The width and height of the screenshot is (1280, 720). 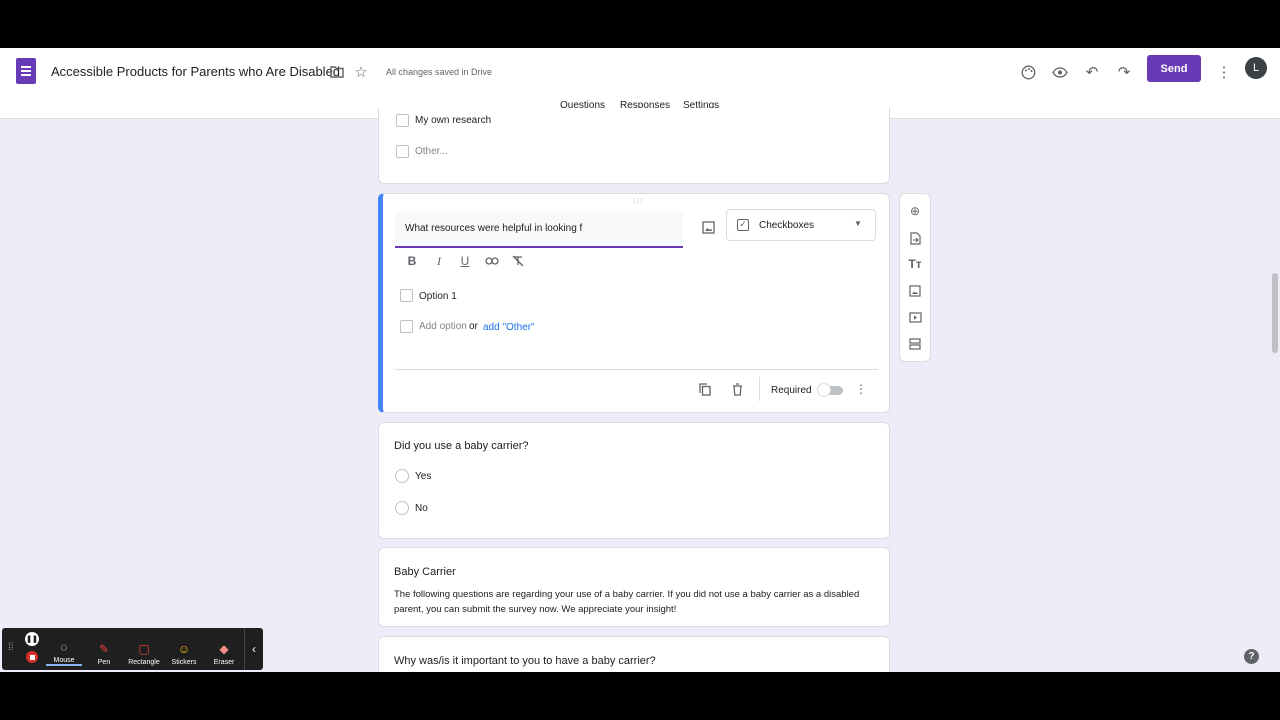 What do you see at coordinates (461, 446) in the screenshot?
I see `question-title: Did you use a baby carrier?` at bounding box center [461, 446].